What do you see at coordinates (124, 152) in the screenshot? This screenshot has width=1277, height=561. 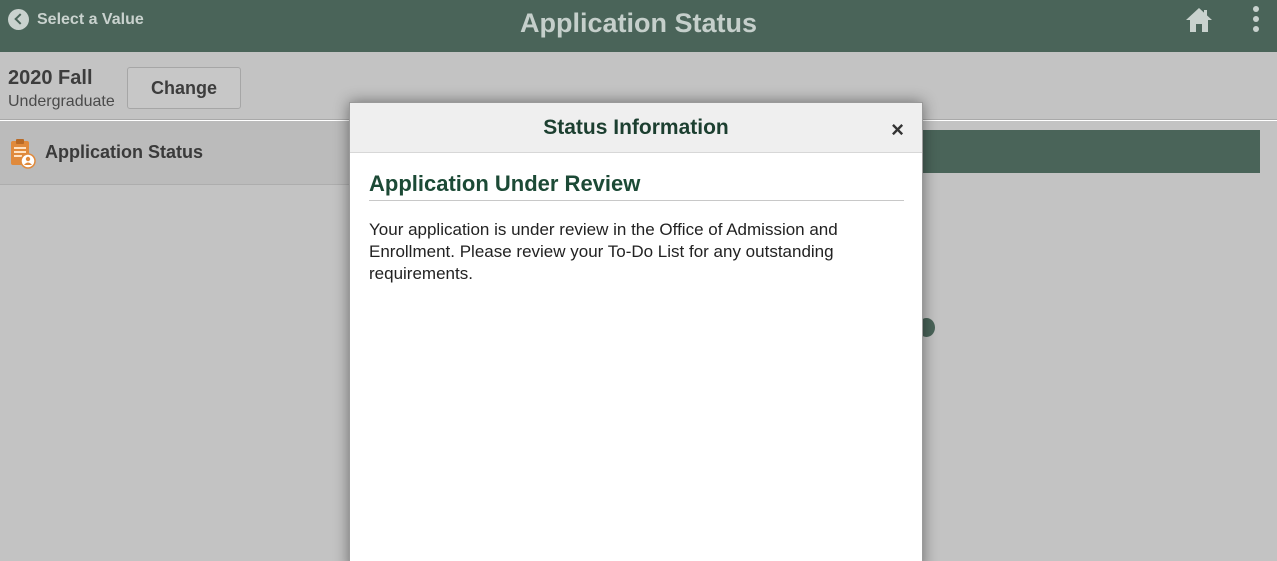 I see `sidebar-item-label: Application Status` at bounding box center [124, 152].